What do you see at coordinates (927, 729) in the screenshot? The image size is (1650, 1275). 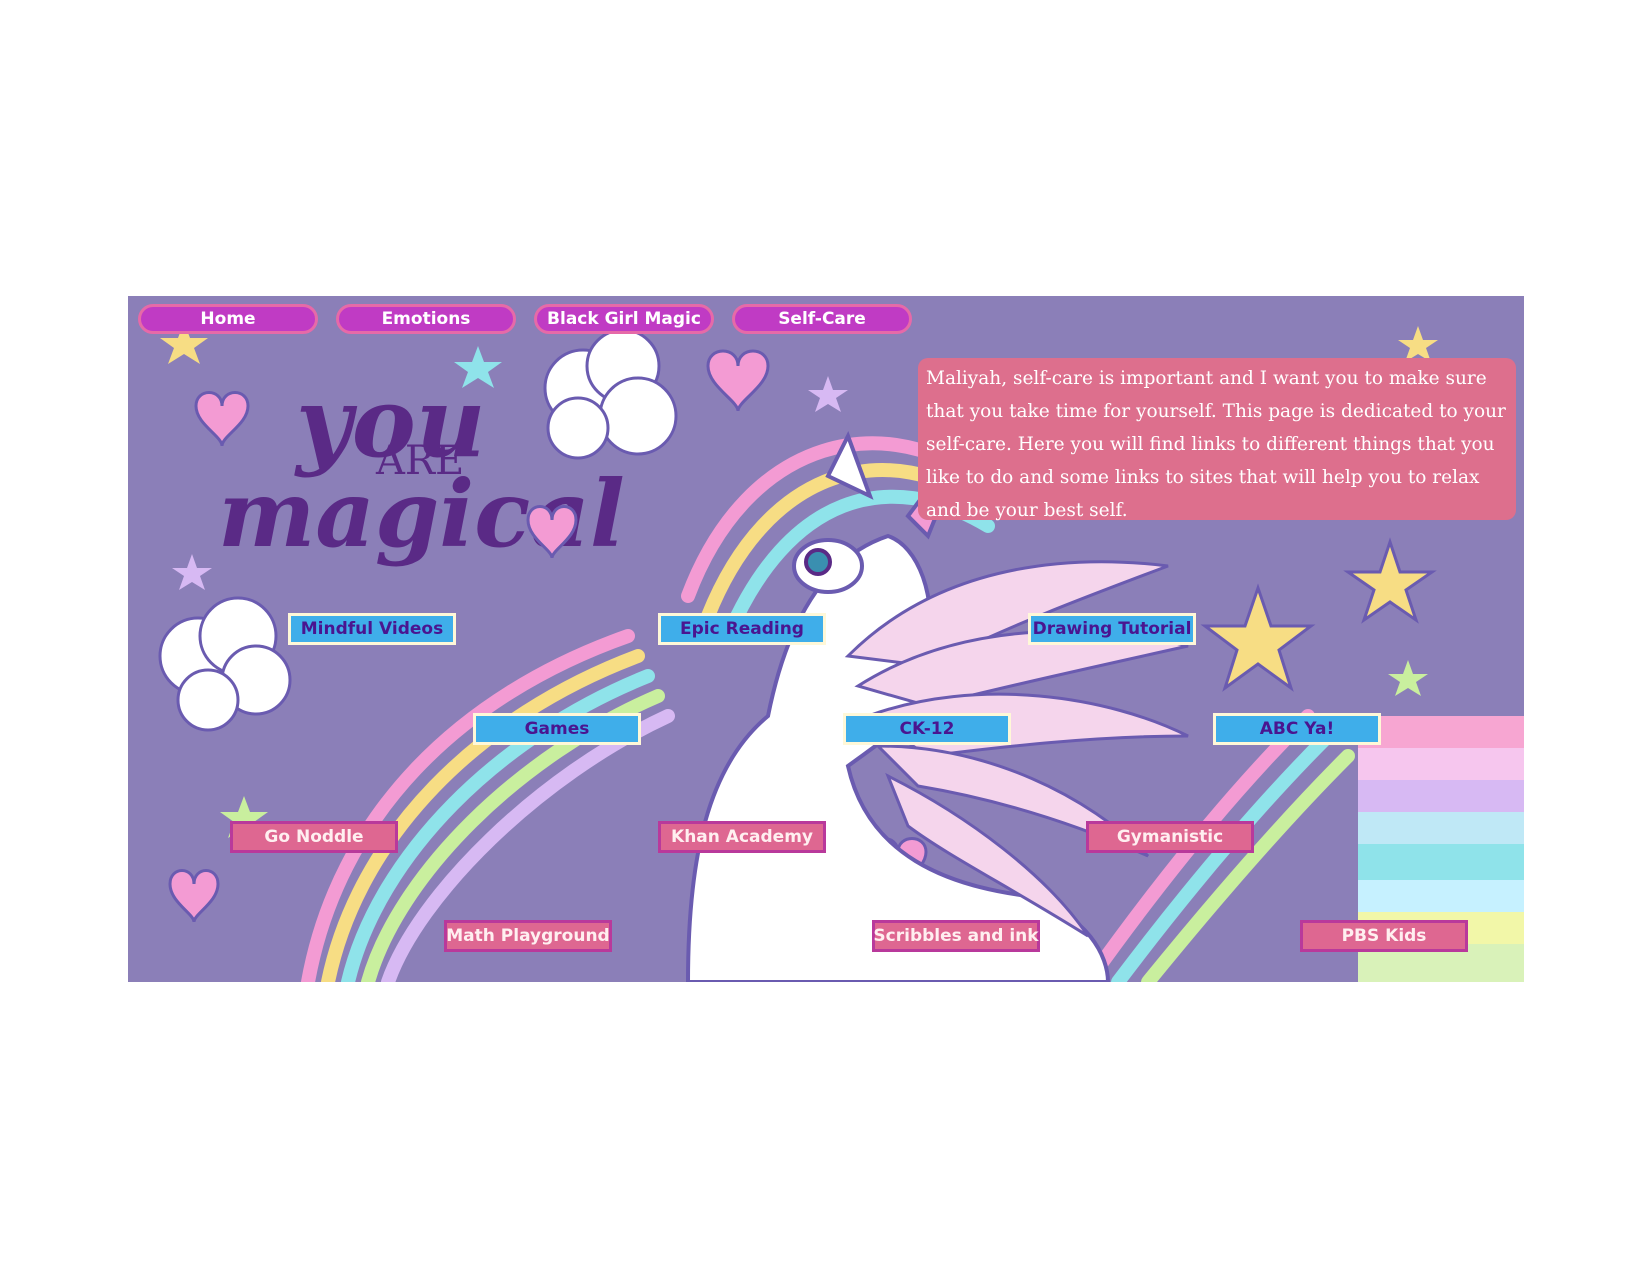 I see `link-ck-12: CK-12` at bounding box center [927, 729].